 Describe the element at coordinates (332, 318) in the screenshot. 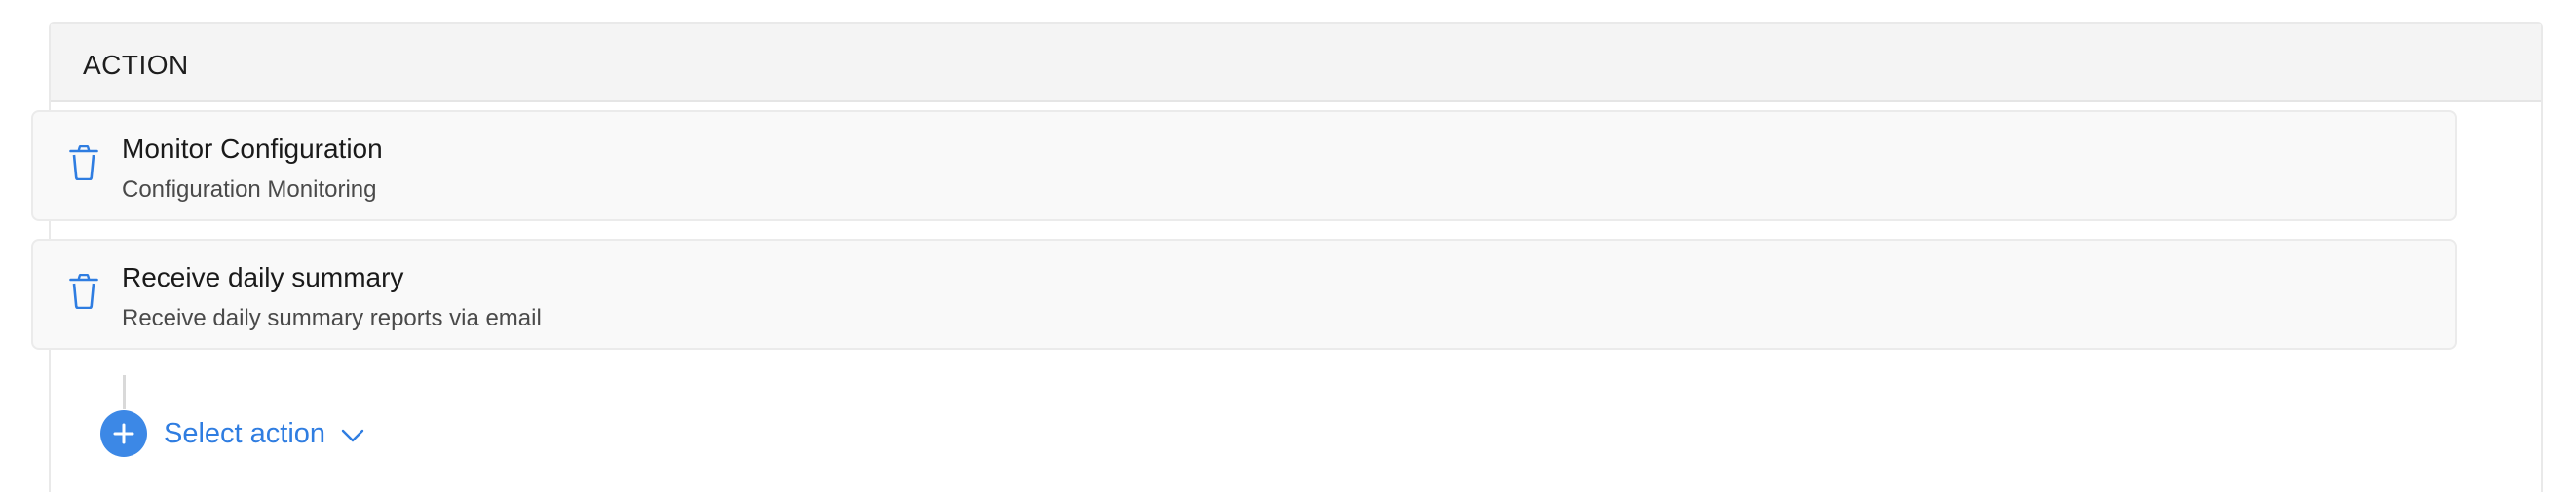

I see `action-description: Receive daily summary reports via email` at that location.